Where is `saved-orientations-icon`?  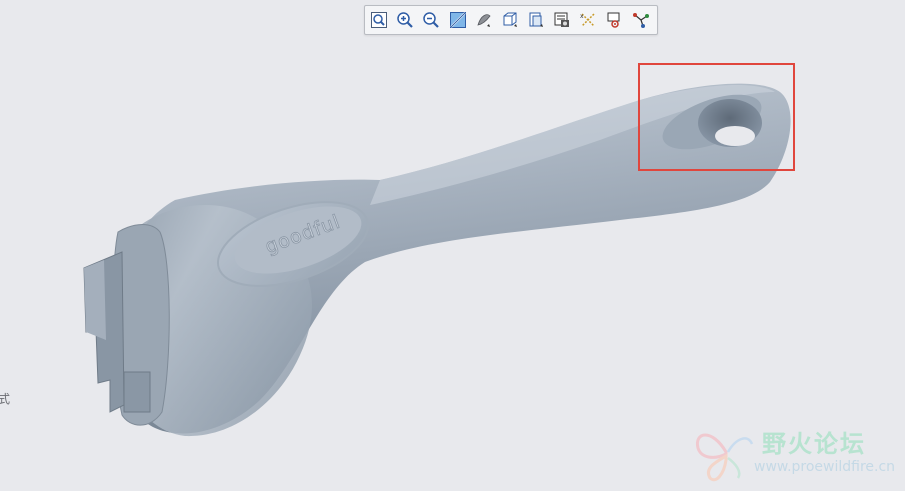 saved-orientations-icon is located at coordinates (510, 20).